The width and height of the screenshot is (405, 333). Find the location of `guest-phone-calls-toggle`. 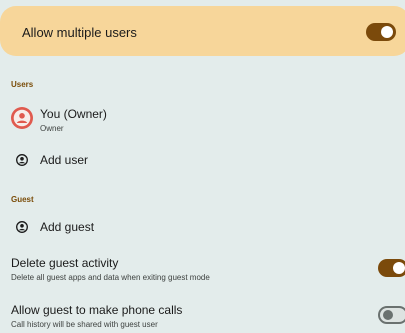

guest-phone-calls-toggle is located at coordinates (391, 315).